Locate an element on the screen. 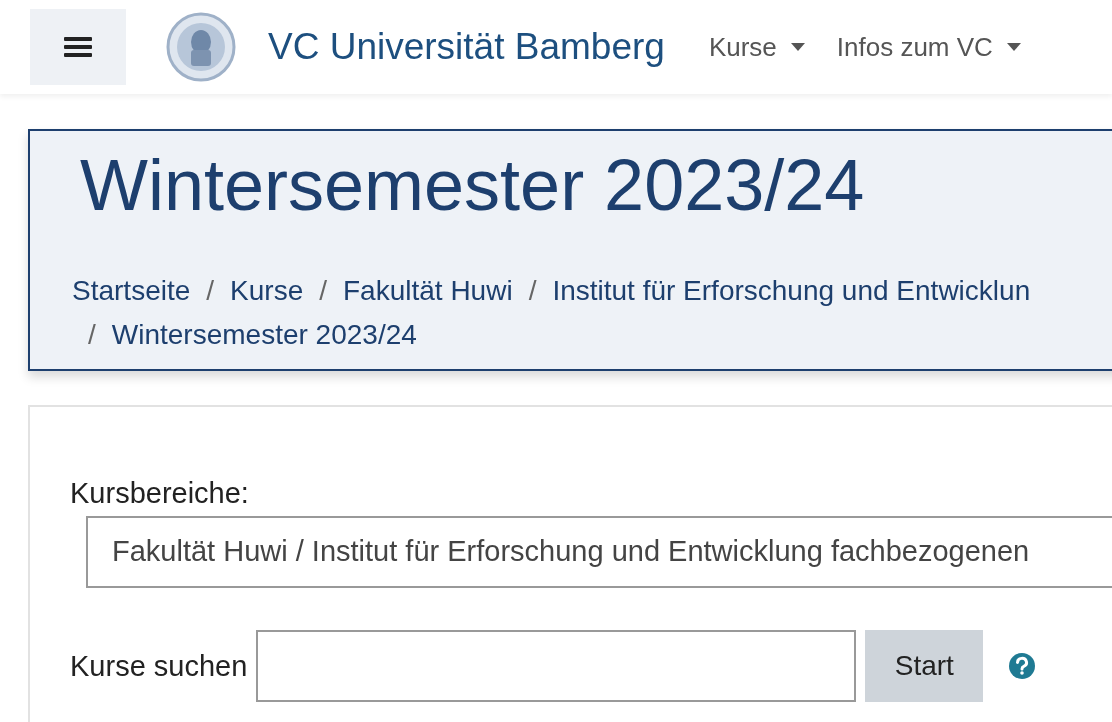  field-label: Kursbereiche: is located at coordinates (160, 493).